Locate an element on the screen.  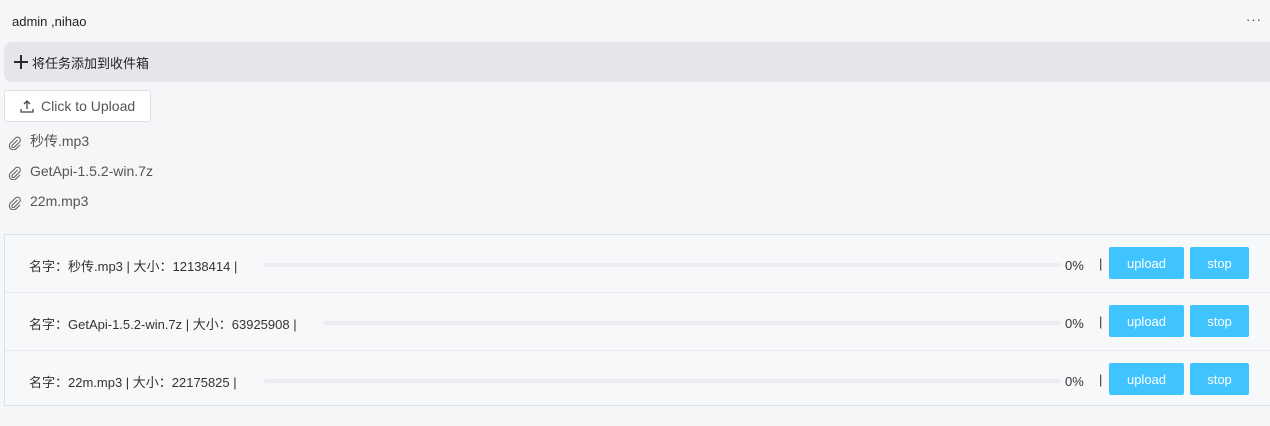
upload-button-label: Click to Upload is located at coordinates (88, 106).